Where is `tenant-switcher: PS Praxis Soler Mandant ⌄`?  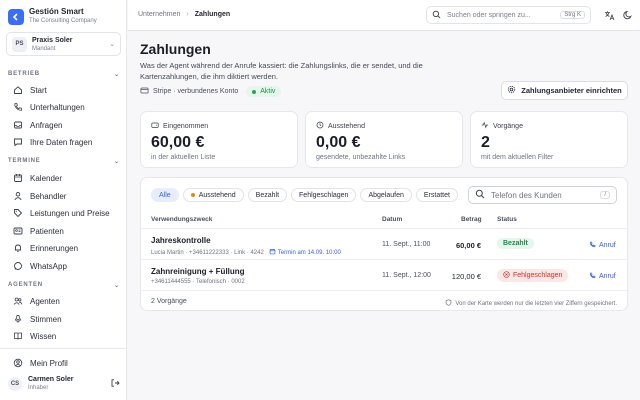 tenant-switcher: PS Praxis Soler Mandant ⌄ is located at coordinates (63, 44).